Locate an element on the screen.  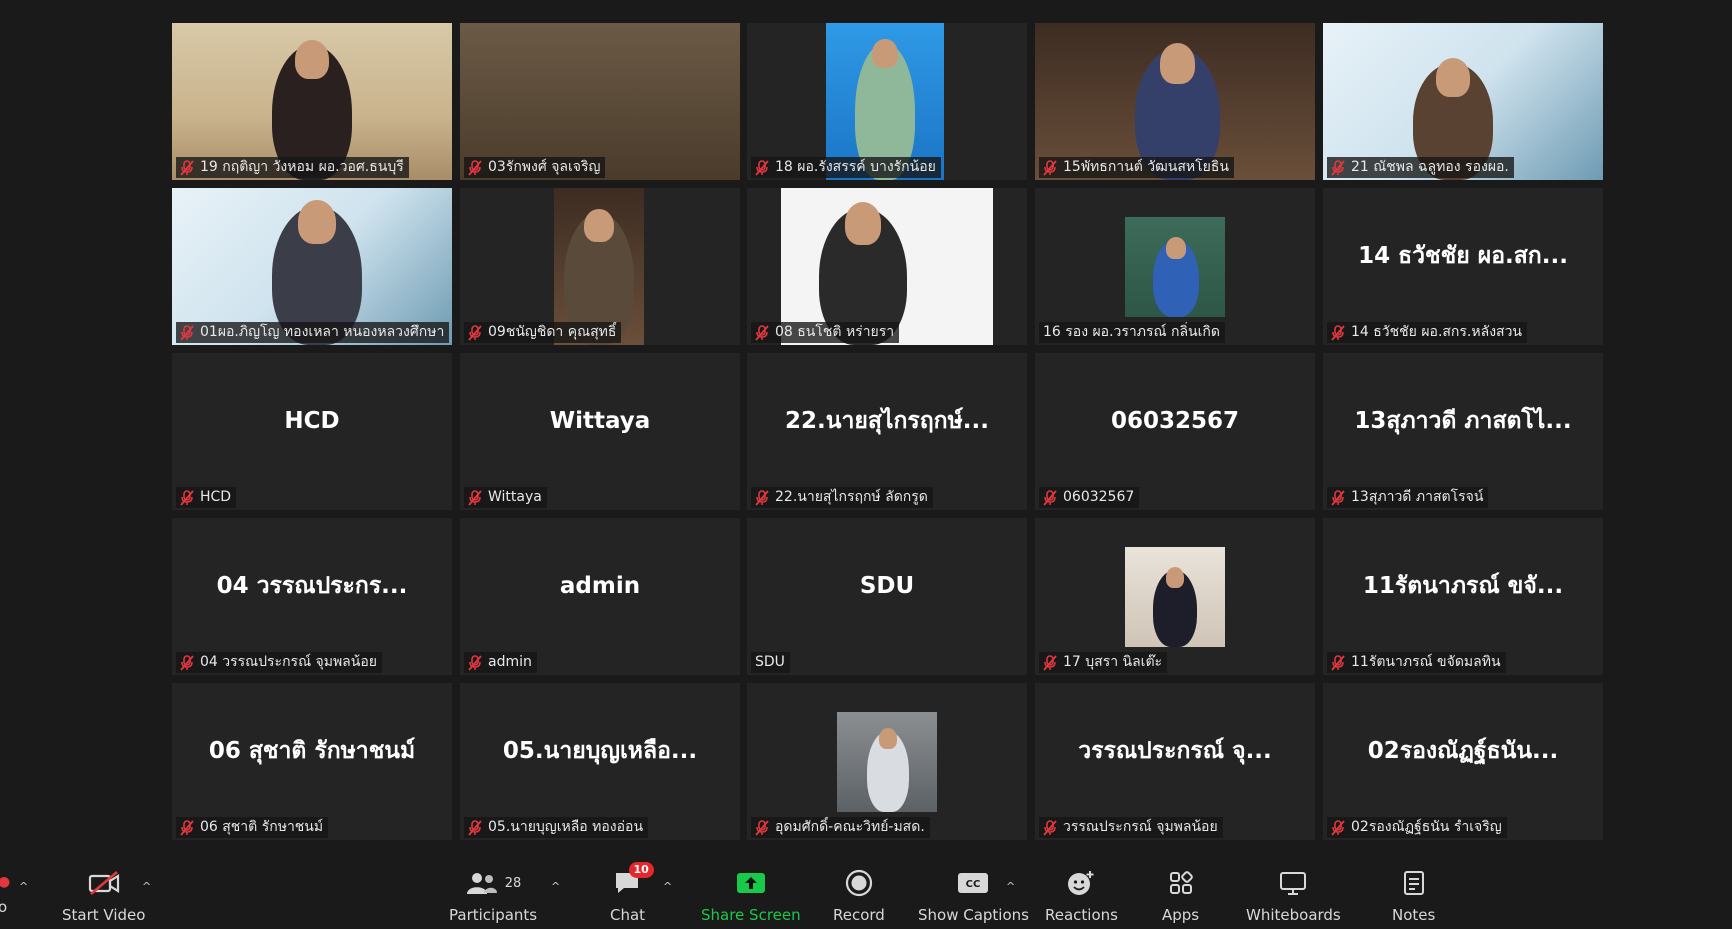
participant-tile: 06032567 06032567 is located at coordinates (1175, 431).